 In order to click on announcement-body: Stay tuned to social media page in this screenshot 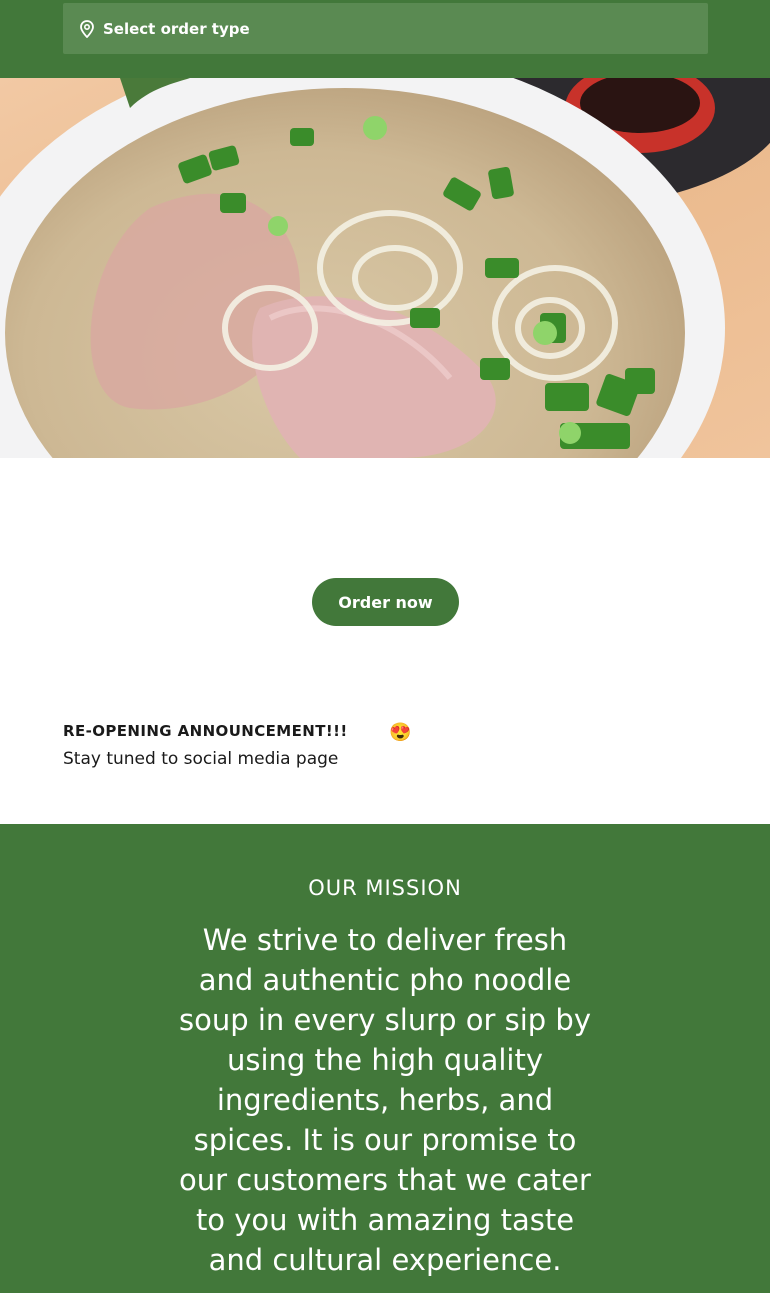, I will do `click(201, 759)`.